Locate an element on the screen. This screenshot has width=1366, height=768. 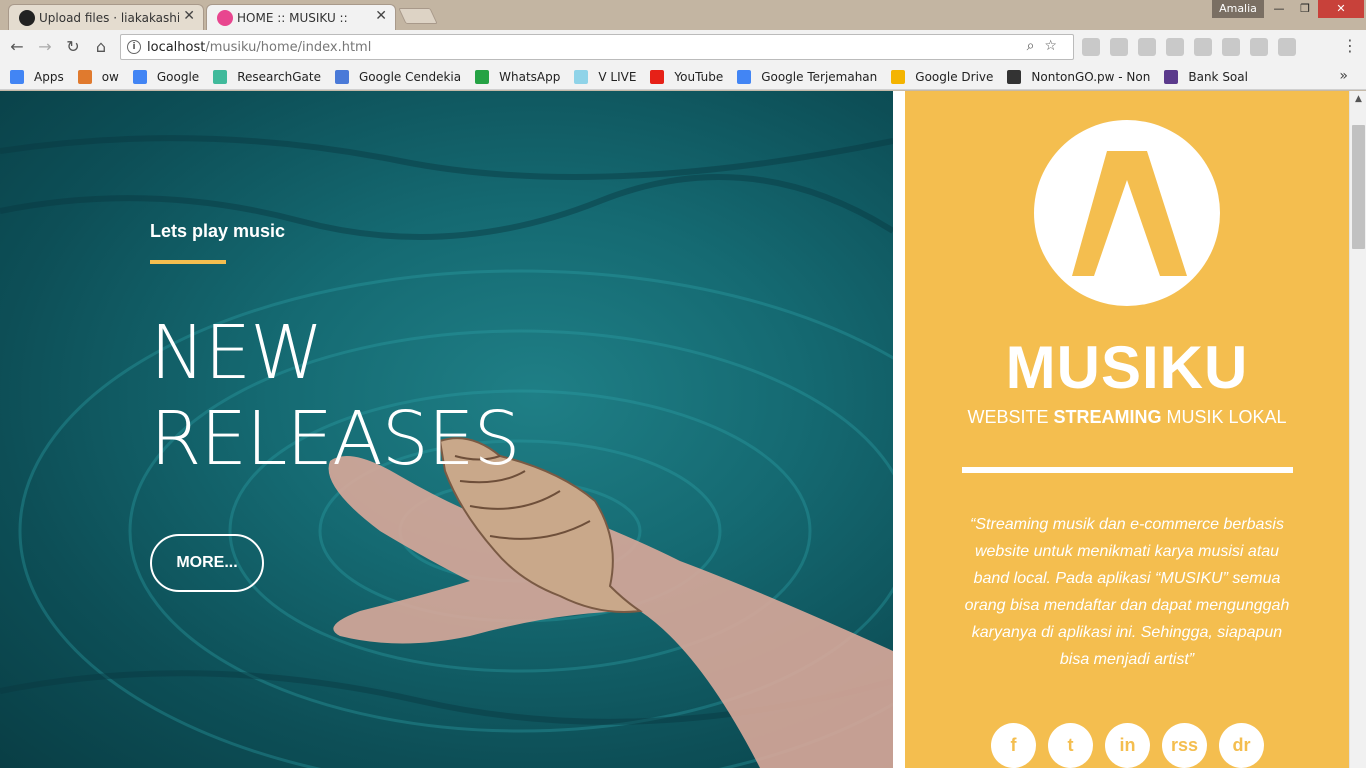
hero-title: NEW RELEASES is located at coordinates (335, 396).